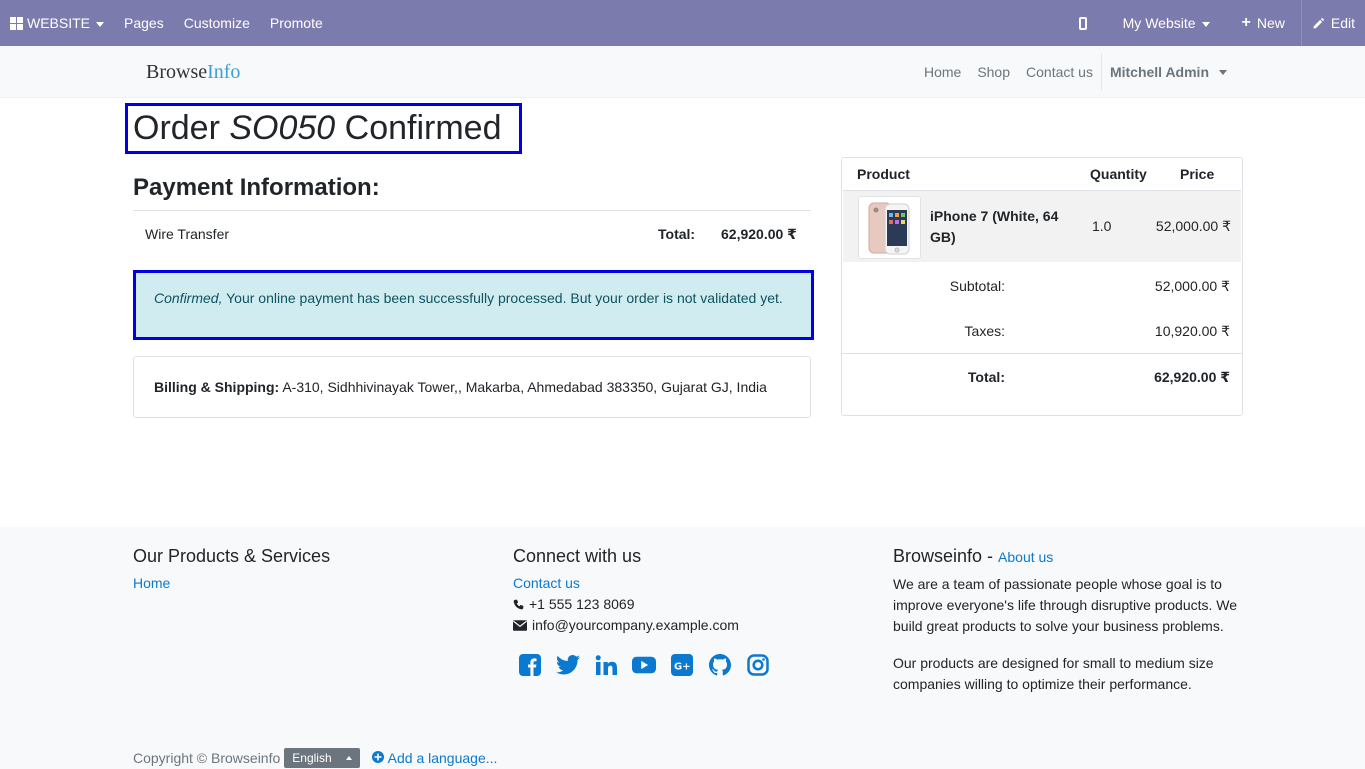  Describe the element at coordinates (181, 128) in the screenshot. I see `title-prefix: Order` at that location.